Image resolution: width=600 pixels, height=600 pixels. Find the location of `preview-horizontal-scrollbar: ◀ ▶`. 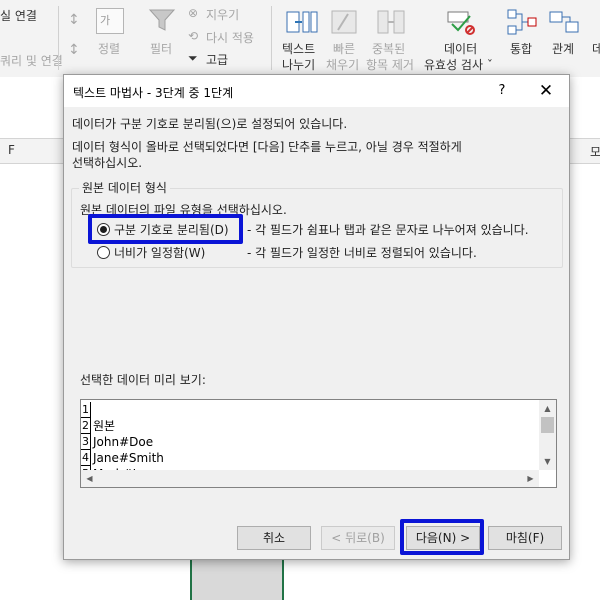

preview-horizontal-scrollbar: ◀ ▶ is located at coordinates (310, 478).